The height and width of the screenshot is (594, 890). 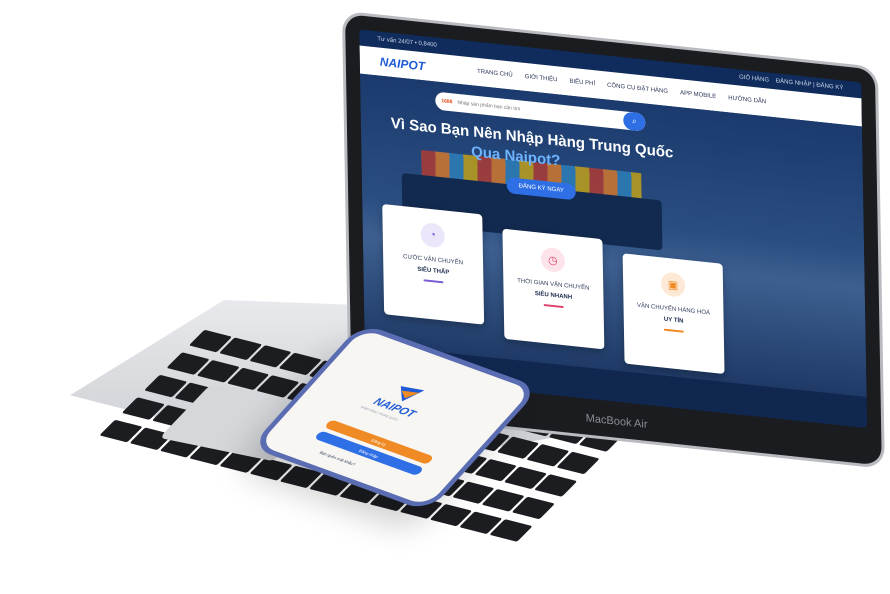 What do you see at coordinates (673, 284) in the screenshot?
I see `delivery-truck-icon: ▣` at bounding box center [673, 284].